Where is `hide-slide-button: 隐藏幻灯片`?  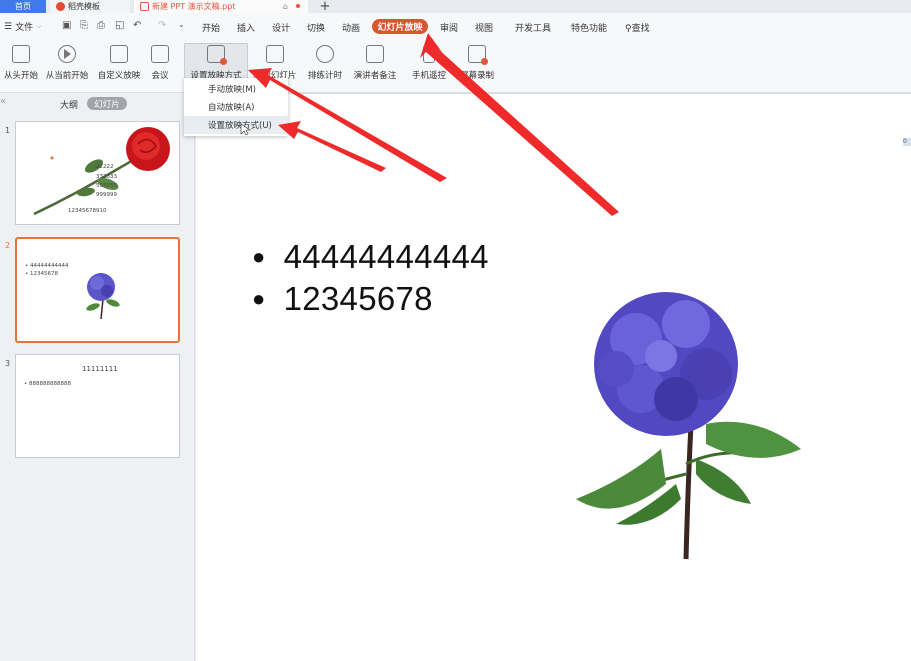 hide-slide-button: 隐藏幻灯片 is located at coordinates (275, 61).